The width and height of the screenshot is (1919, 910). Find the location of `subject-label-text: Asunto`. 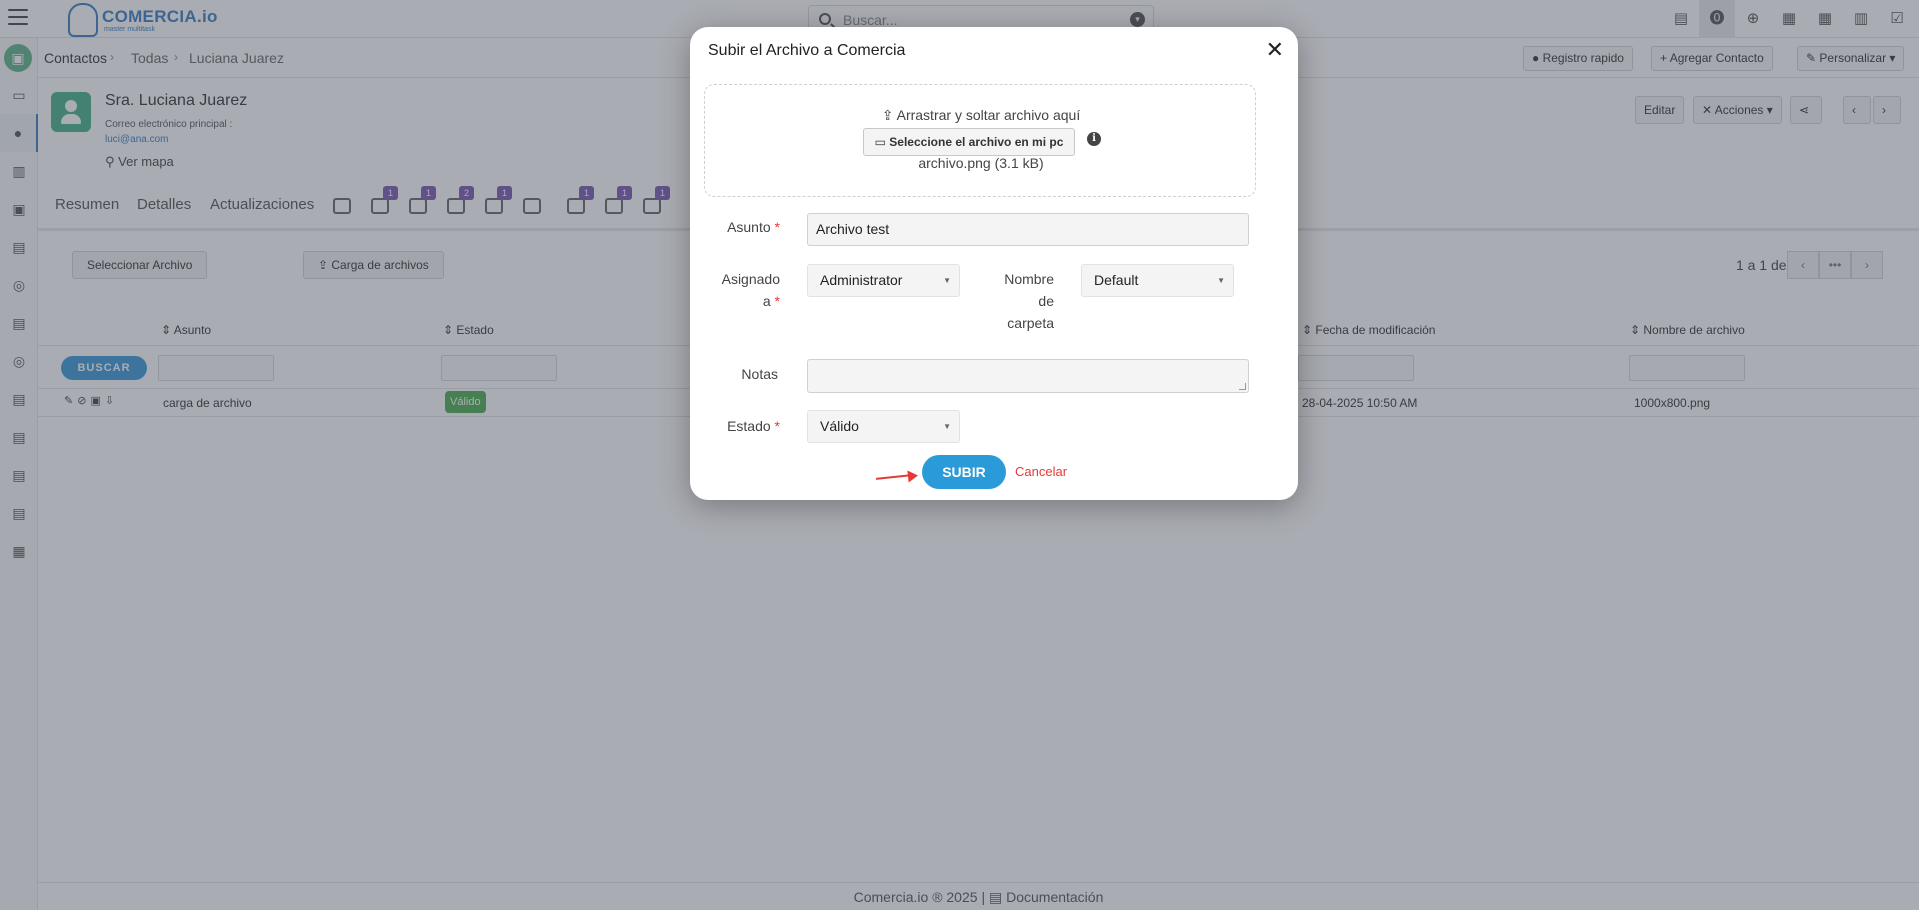

subject-label-text: Asunto is located at coordinates (749, 227).